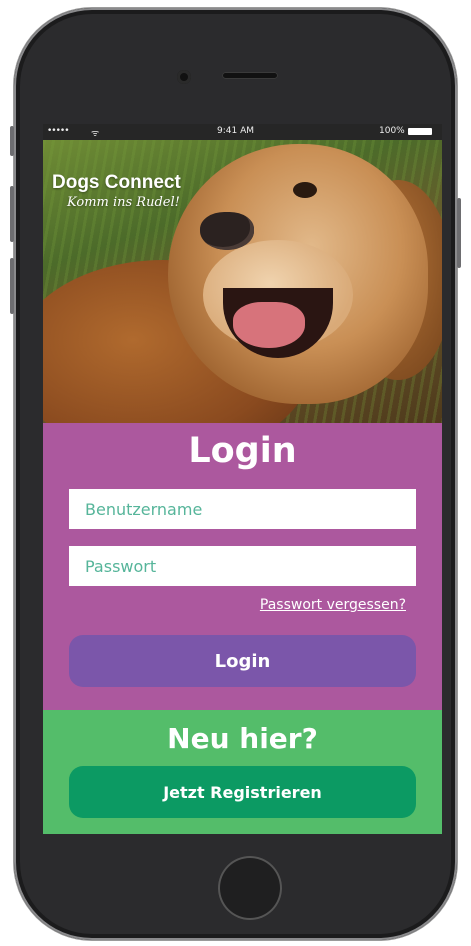 The height and width of the screenshot is (946, 471). What do you see at coordinates (116, 182) in the screenshot?
I see `brand-title: Dogs Connect` at bounding box center [116, 182].